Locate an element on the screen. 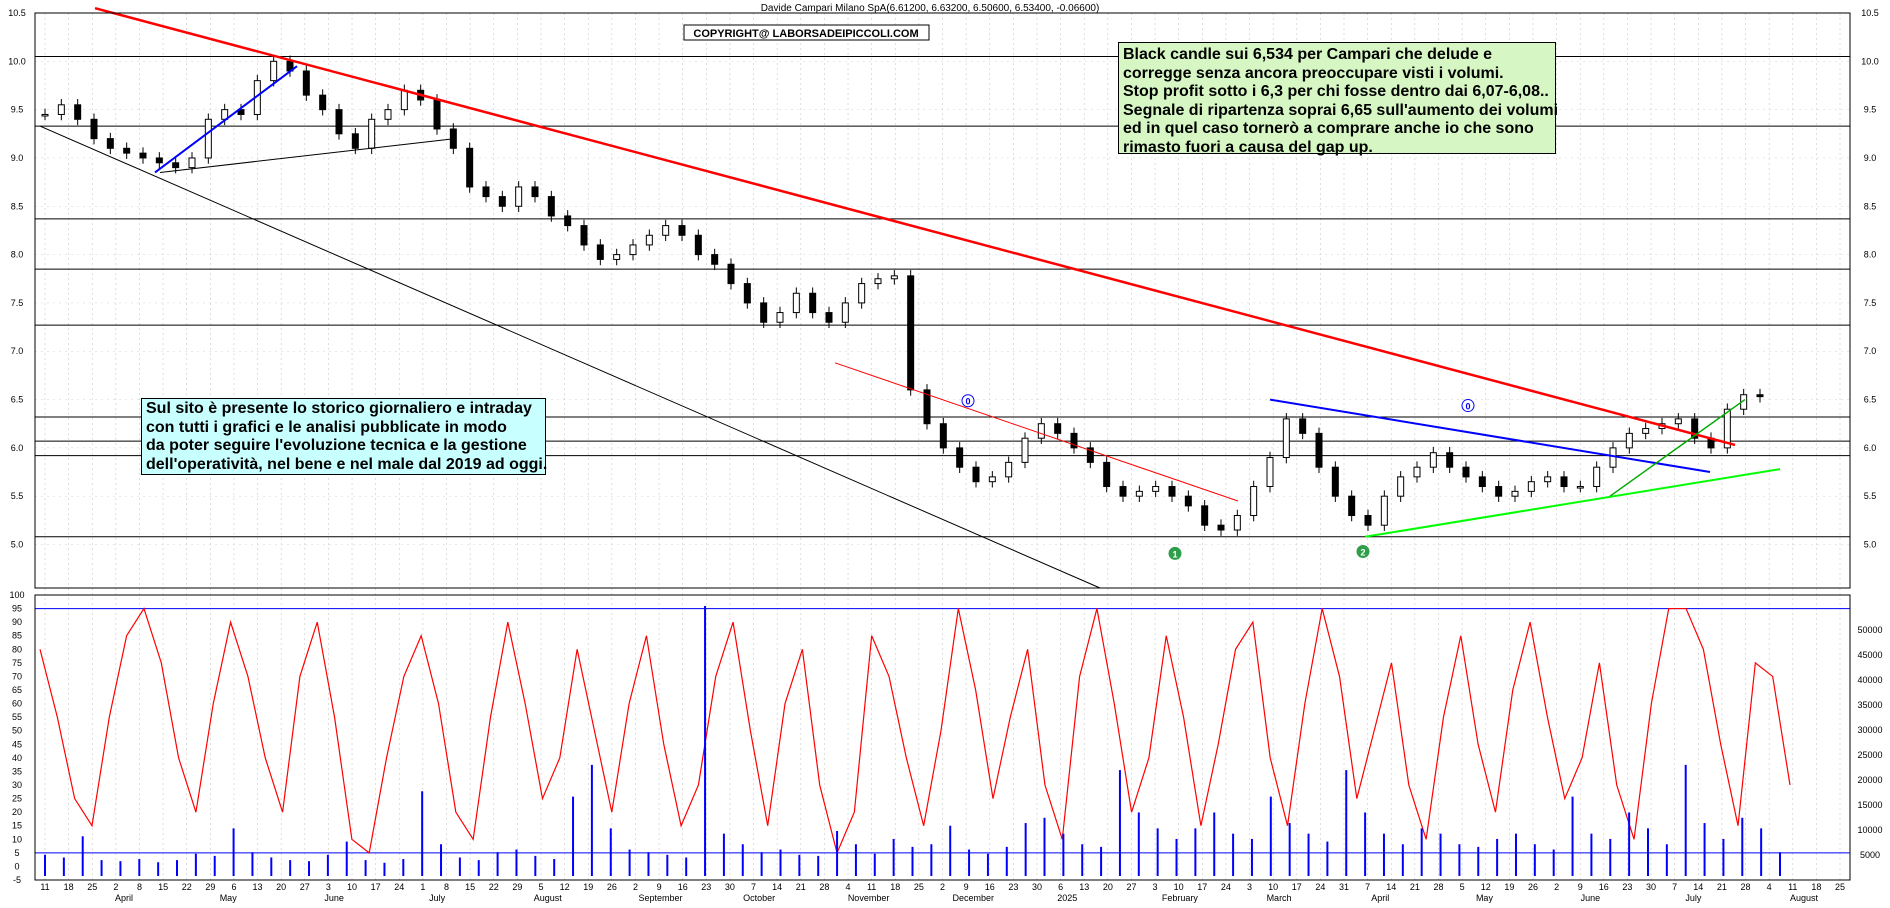  price-tick-label-left: 9.5 is located at coordinates (17, 110).